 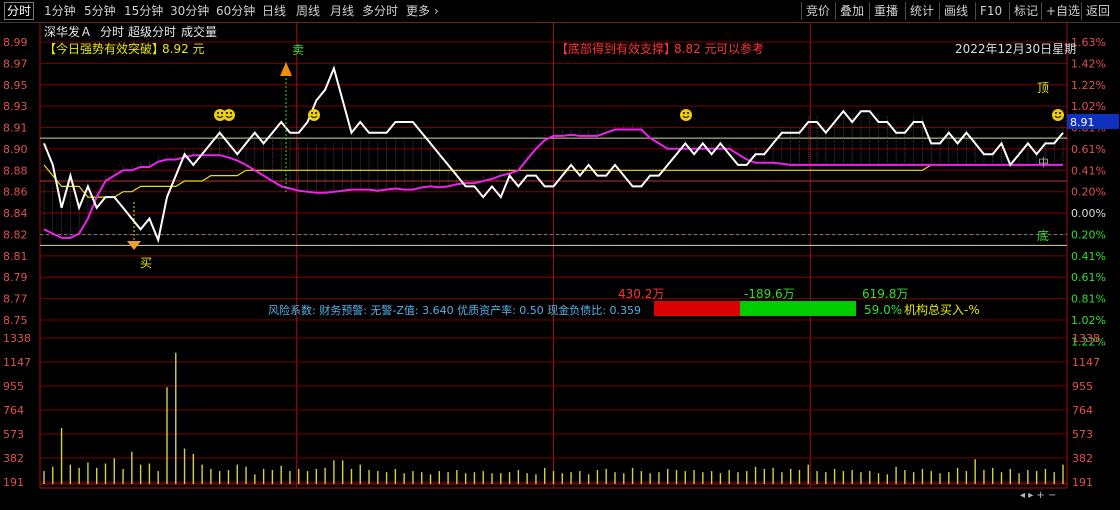 I want to click on tab-3: 15分钟, so click(x=143, y=11).